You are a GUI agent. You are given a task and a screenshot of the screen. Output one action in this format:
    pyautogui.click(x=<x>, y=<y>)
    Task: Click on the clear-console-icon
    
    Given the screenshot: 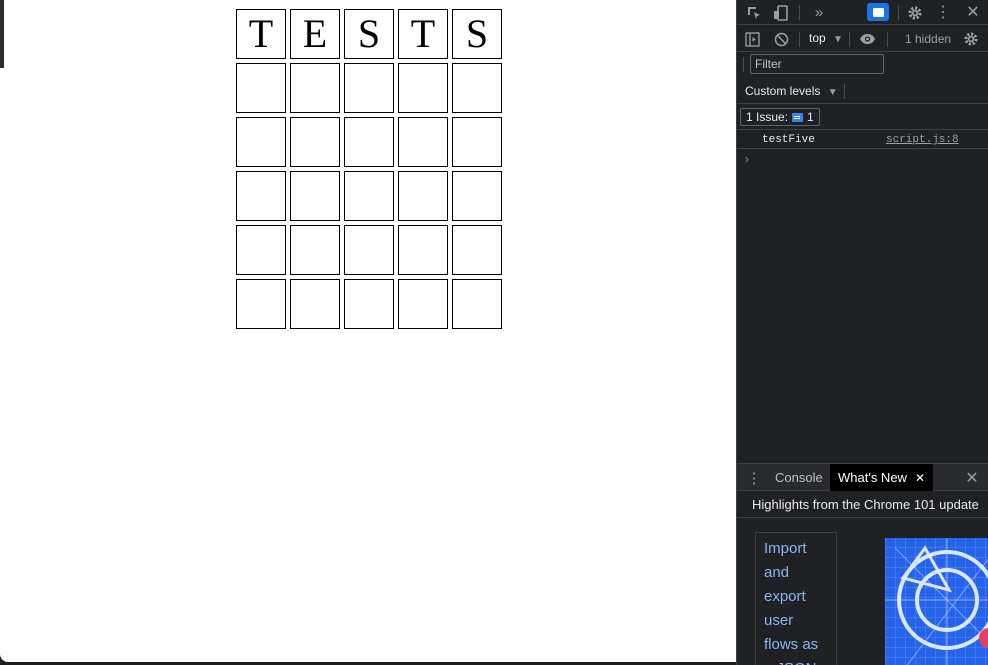 What is the action you would take?
    pyautogui.click(x=781, y=39)
    